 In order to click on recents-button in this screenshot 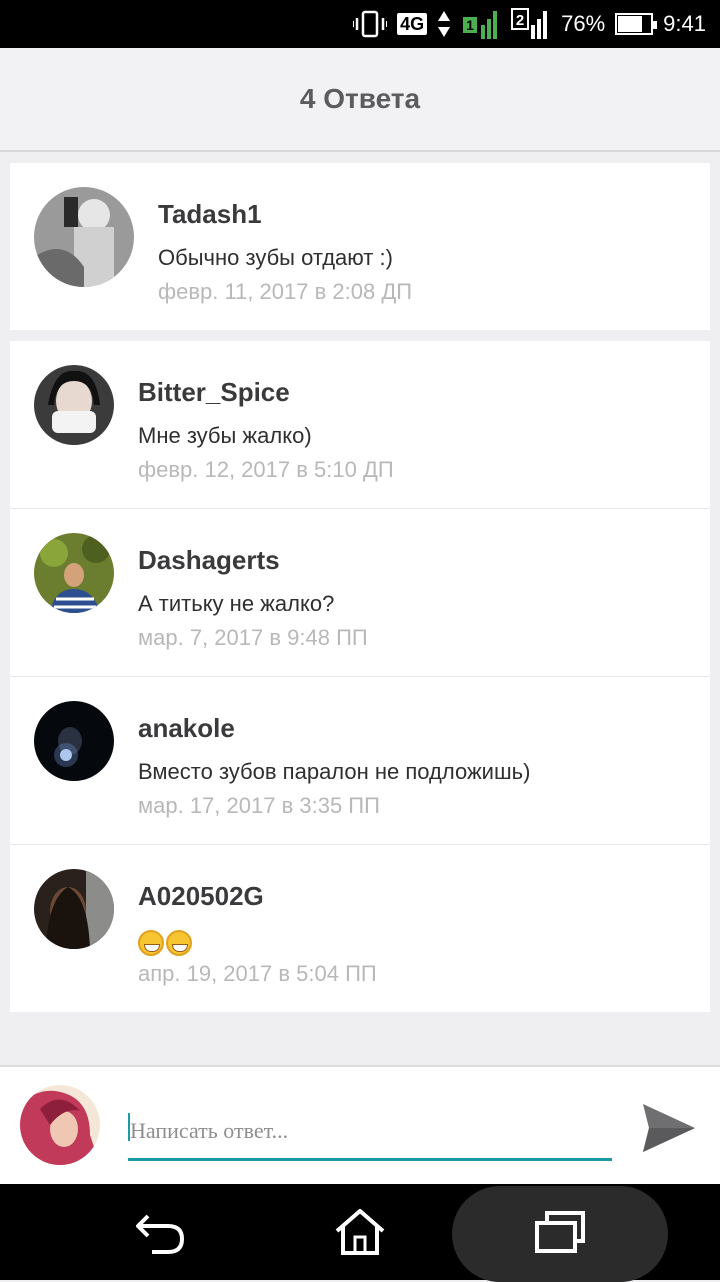, I will do `click(560, 1232)`.